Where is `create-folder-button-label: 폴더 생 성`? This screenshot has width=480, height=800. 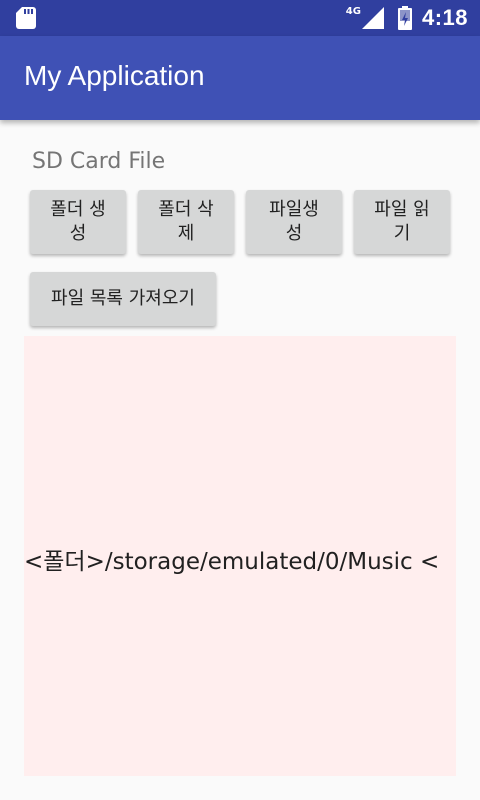 create-folder-button-label: 폴더 생 성 is located at coordinates (78, 221).